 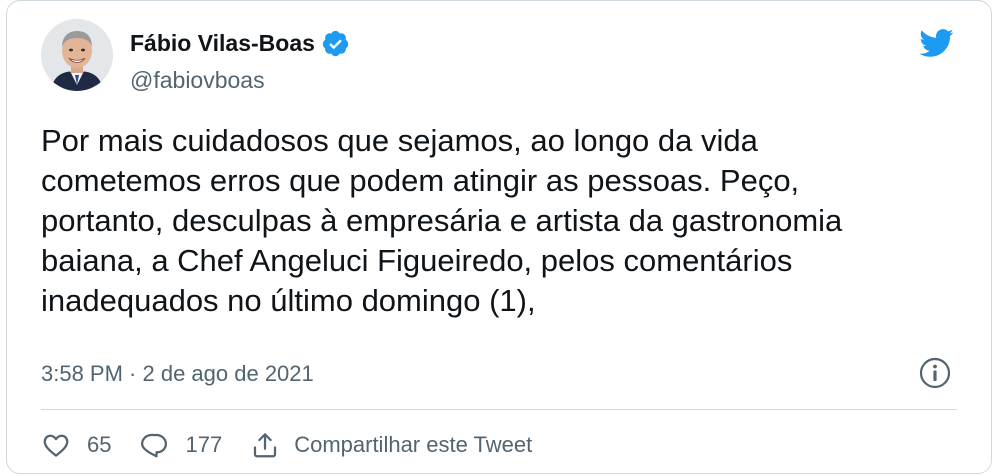 I want to click on share-button: Compartilhar este Tweet, so click(x=391, y=445).